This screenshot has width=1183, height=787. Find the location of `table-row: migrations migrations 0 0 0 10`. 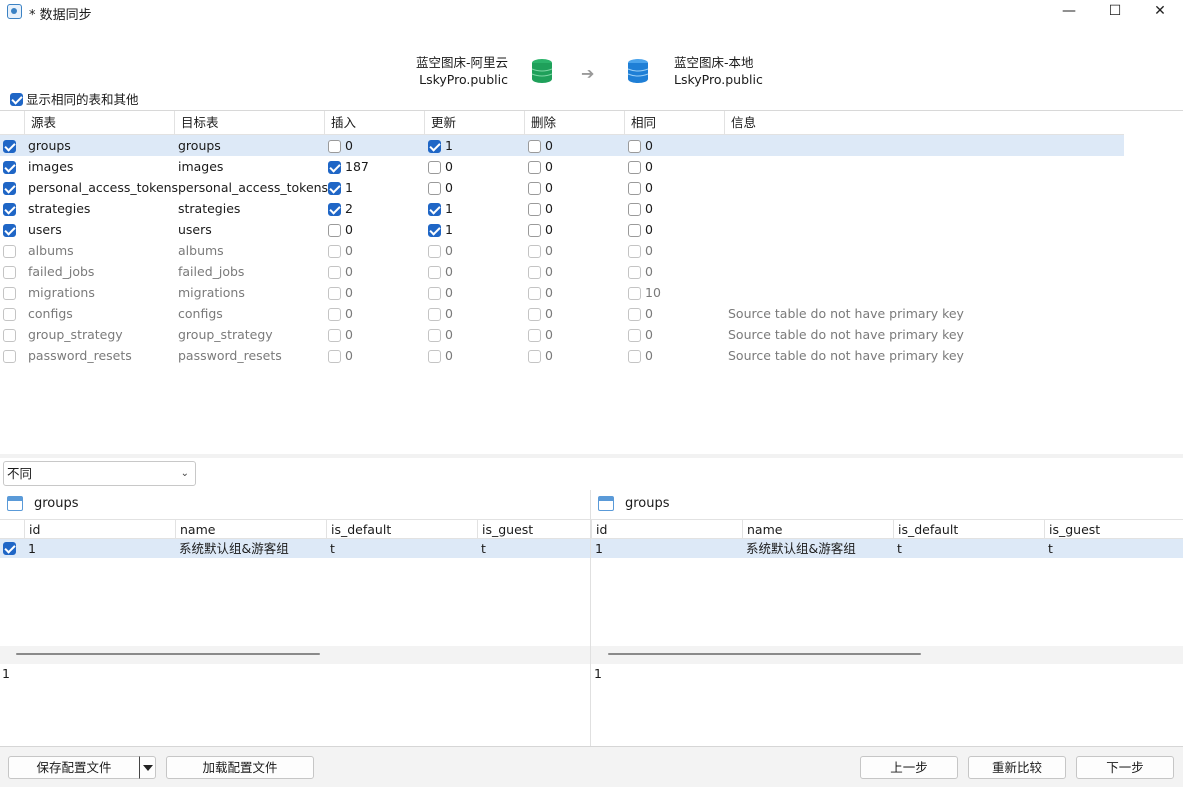

table-row: migrations migrations 0 0 0 10 is located at coordinates (562, 292).